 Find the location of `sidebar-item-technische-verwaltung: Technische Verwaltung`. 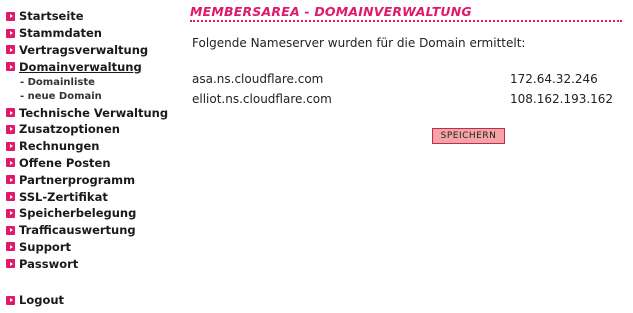

sidebar-item-technische-verwaltung: Technische Verwaltung is located at coordinates (92, 112).